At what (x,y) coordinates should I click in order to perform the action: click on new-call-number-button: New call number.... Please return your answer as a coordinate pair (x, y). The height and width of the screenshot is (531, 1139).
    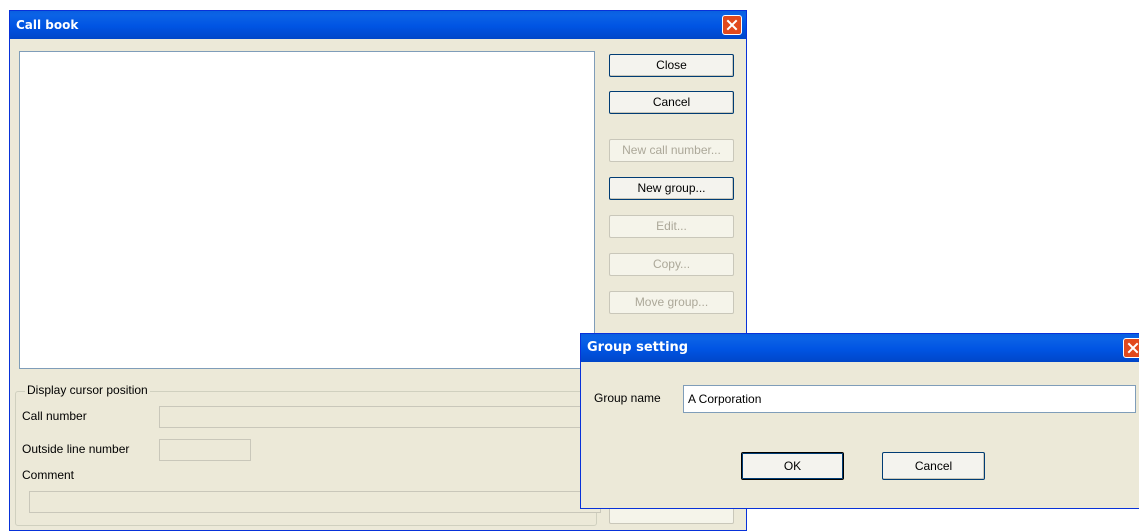
    Looking at the image, I should click on (671, 150).